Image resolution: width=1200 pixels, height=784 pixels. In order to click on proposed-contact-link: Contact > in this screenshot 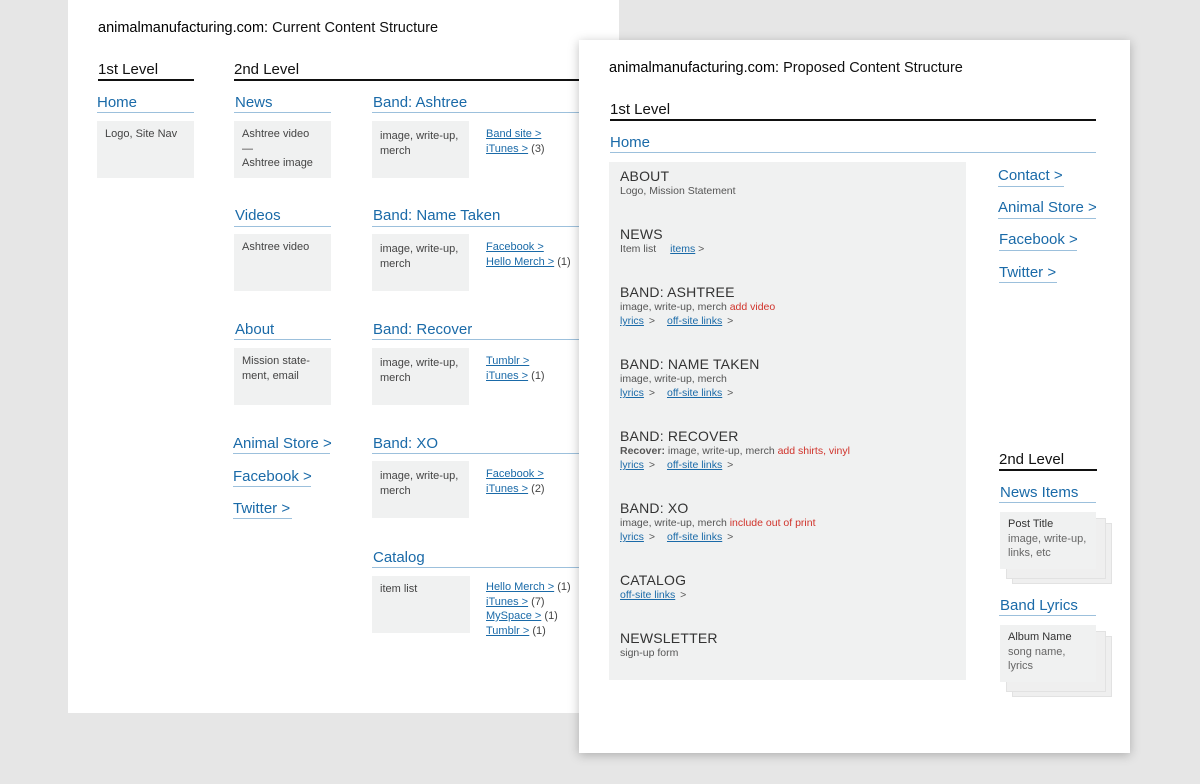, I will do `click(1030, 175)`.